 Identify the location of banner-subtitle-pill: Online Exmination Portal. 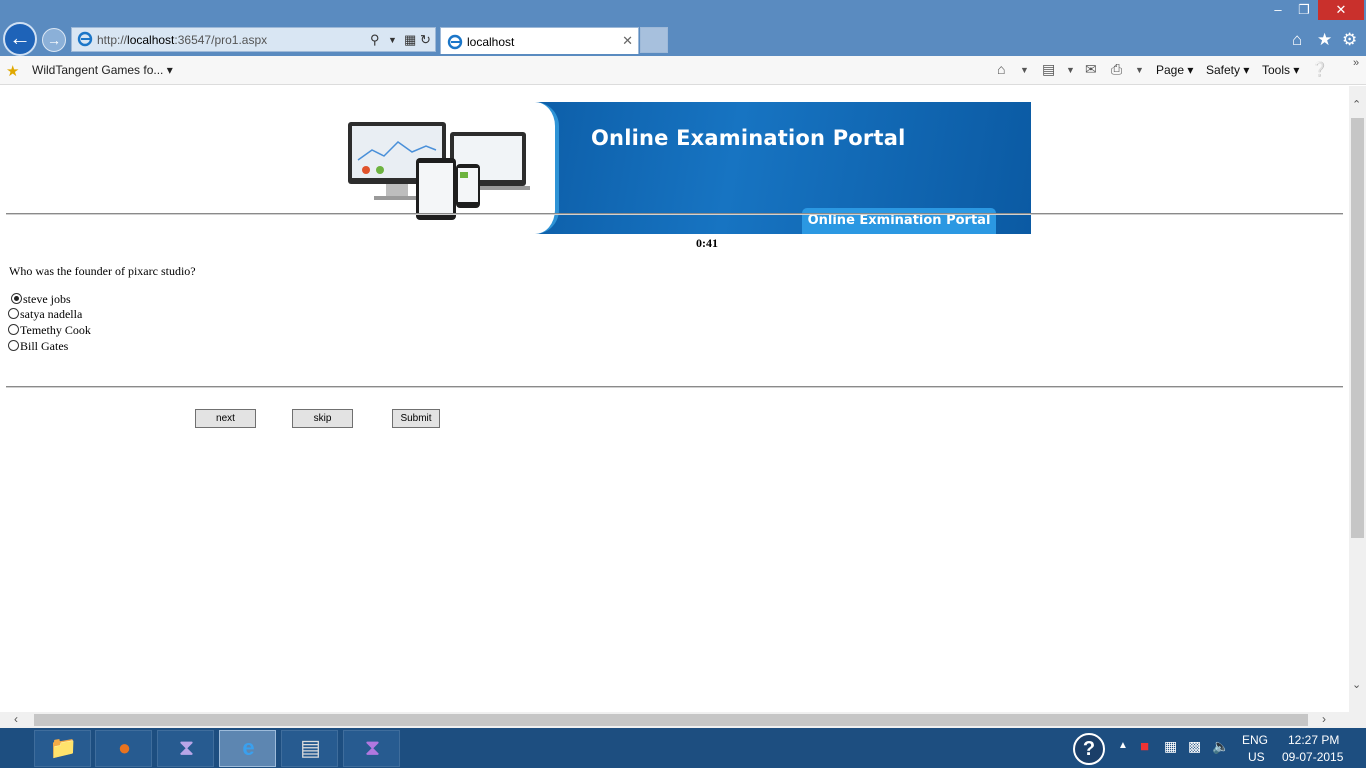
(899, 221).